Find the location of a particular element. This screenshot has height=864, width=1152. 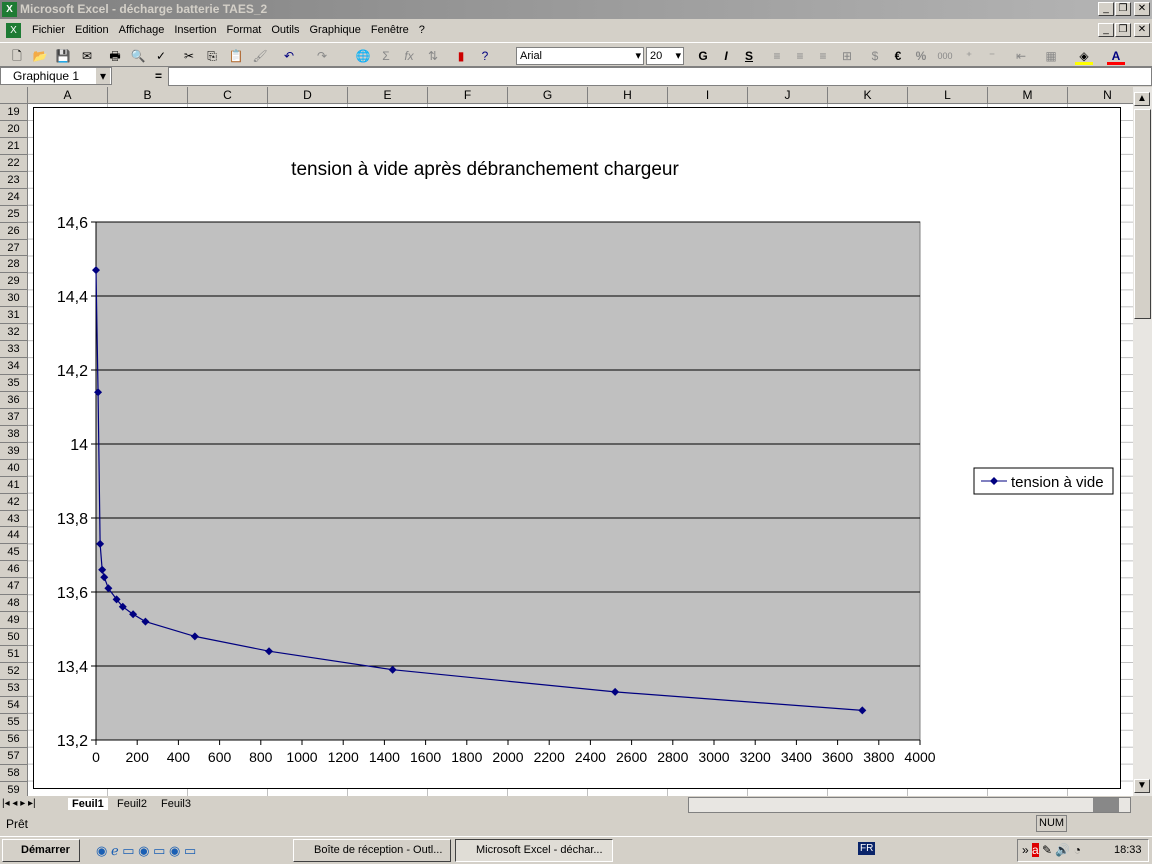

tab-feuil1: Feuil1 is located at coordinates (88, 804).